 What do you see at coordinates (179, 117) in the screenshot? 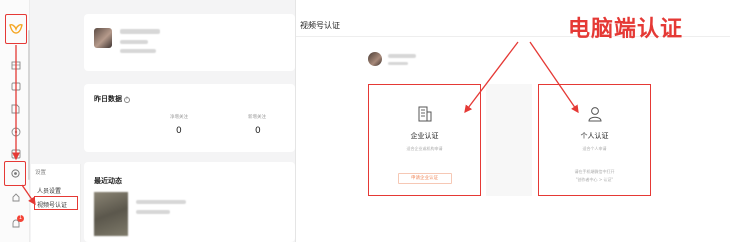
I see `stat-label: 净增关注` at bounding box center [179, 117].